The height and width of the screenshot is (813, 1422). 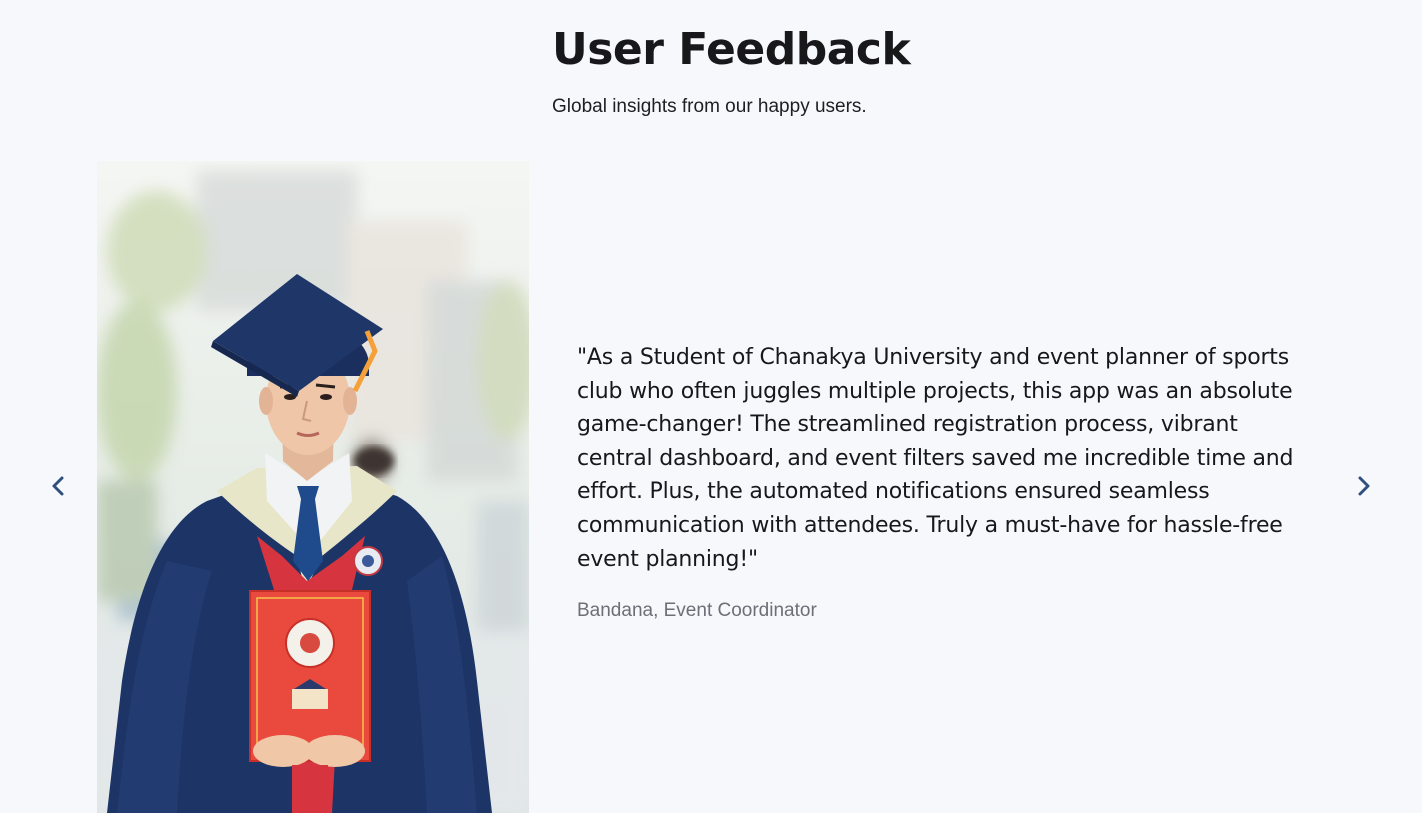 What do you see at coordinates (731, 49) in the screenshot?
I see `section-title: User Feedback` at bounding box center [731, 49].